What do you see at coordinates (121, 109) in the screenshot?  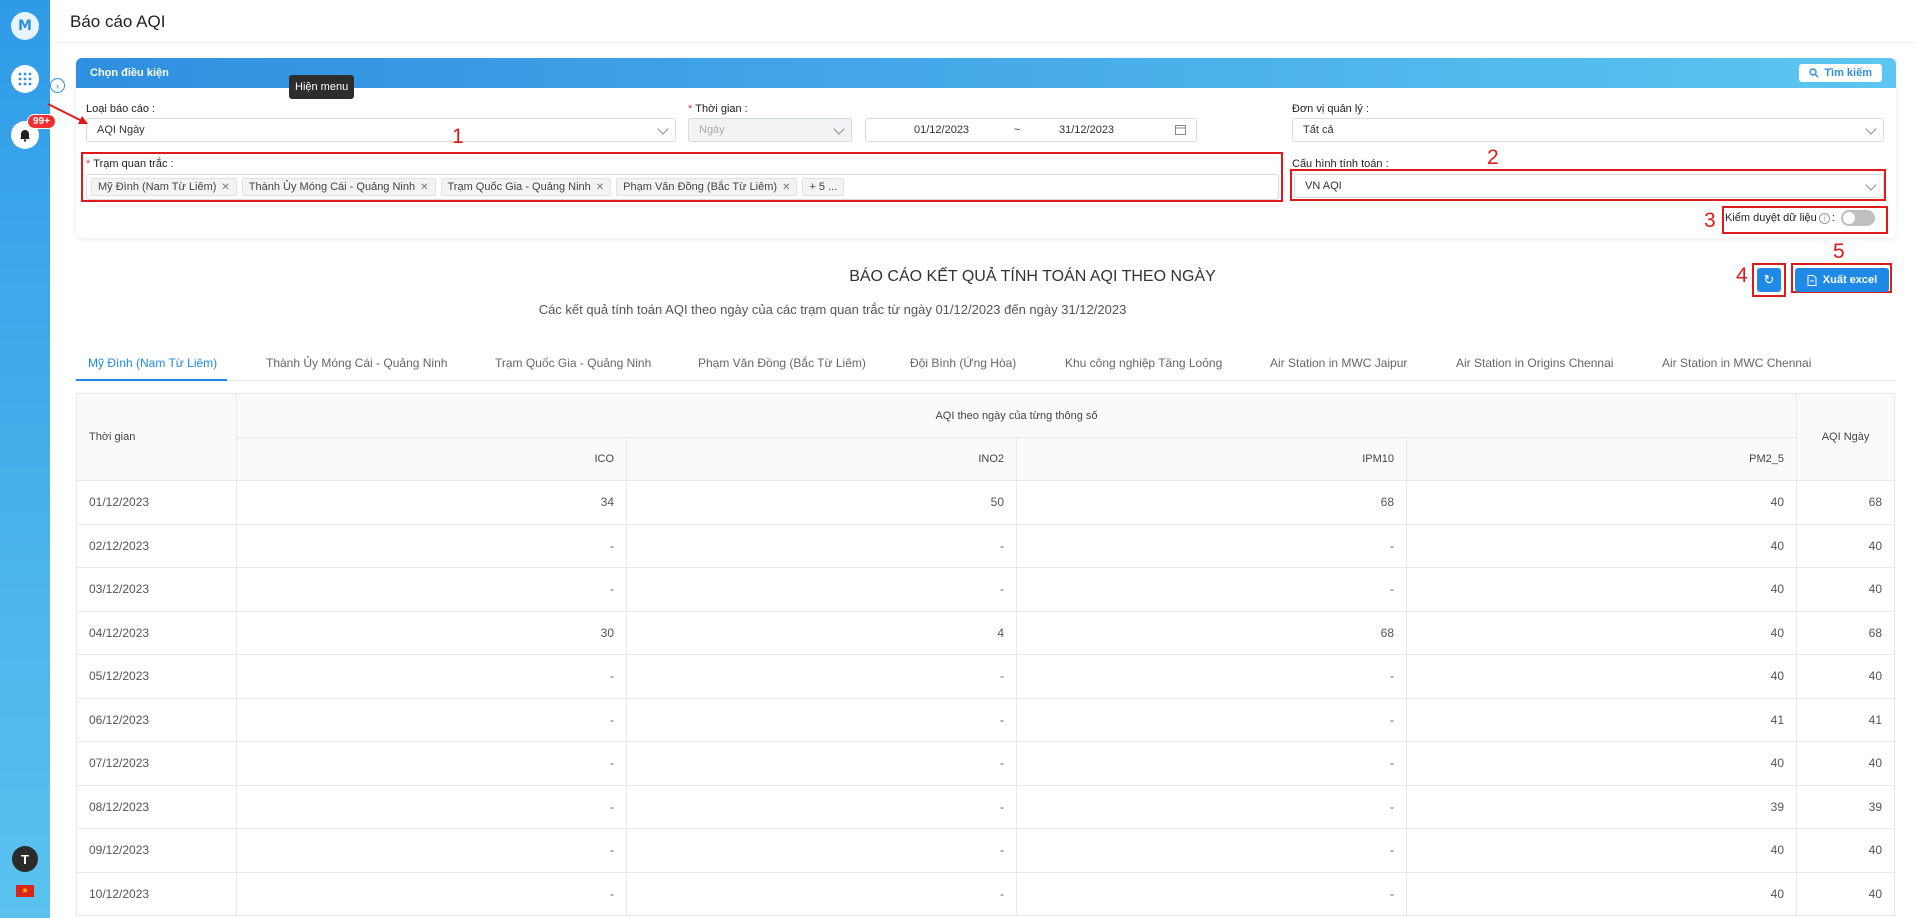 I see `report-type-label: Loại báo cáo :` at bounding box center [121, 109].